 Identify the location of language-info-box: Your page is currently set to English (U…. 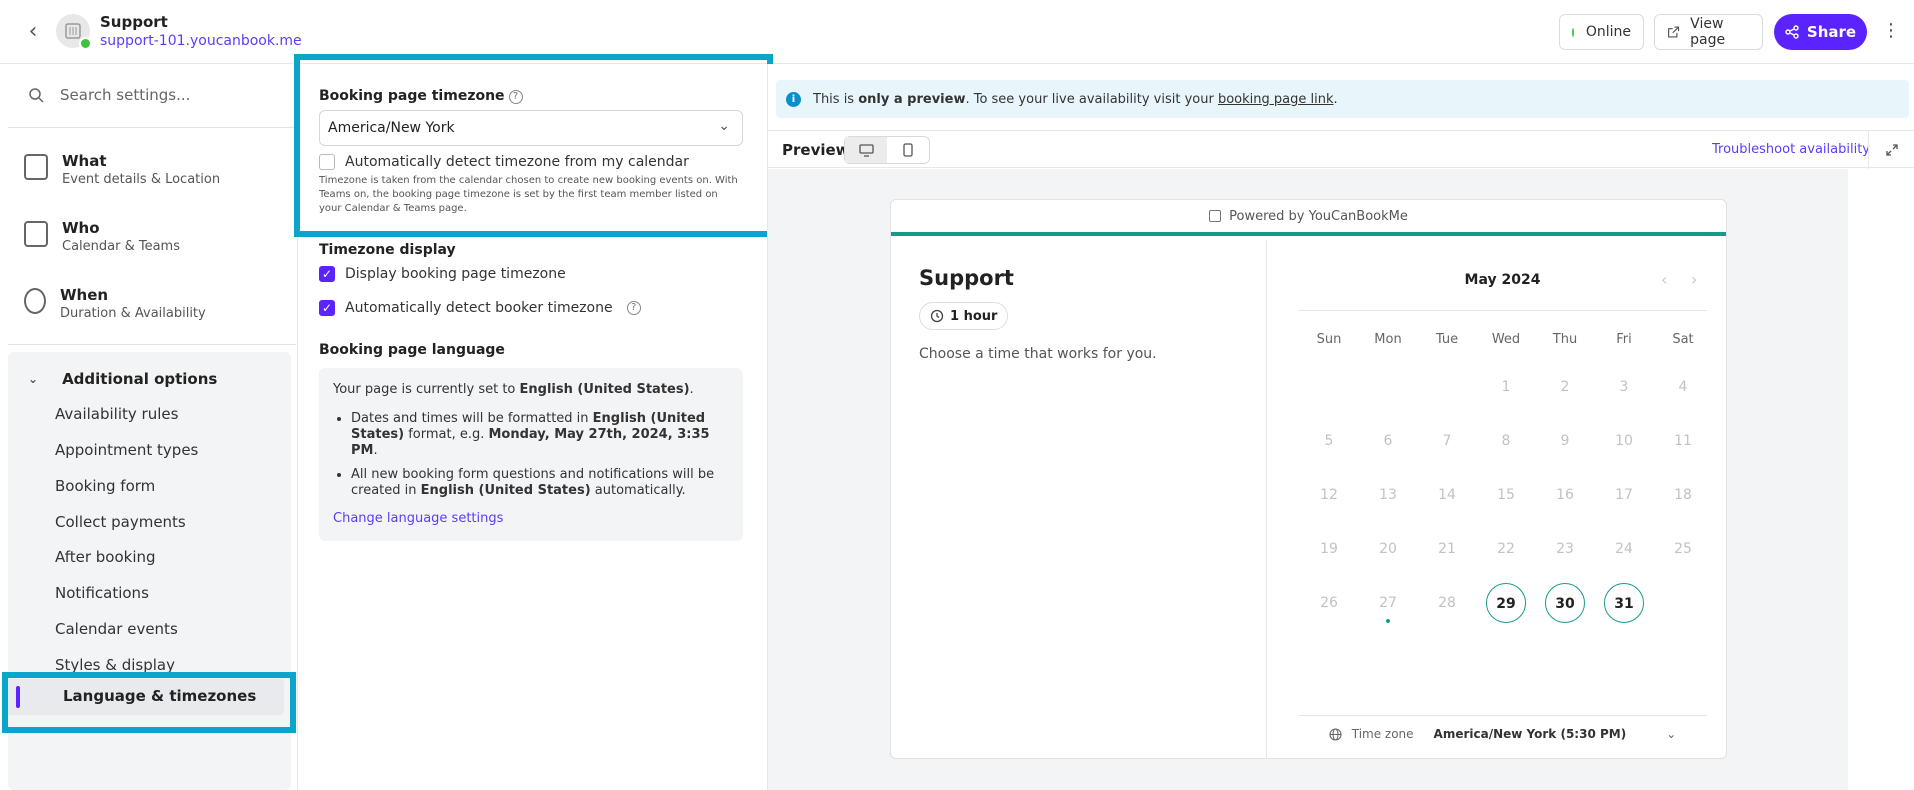
(531, 454).